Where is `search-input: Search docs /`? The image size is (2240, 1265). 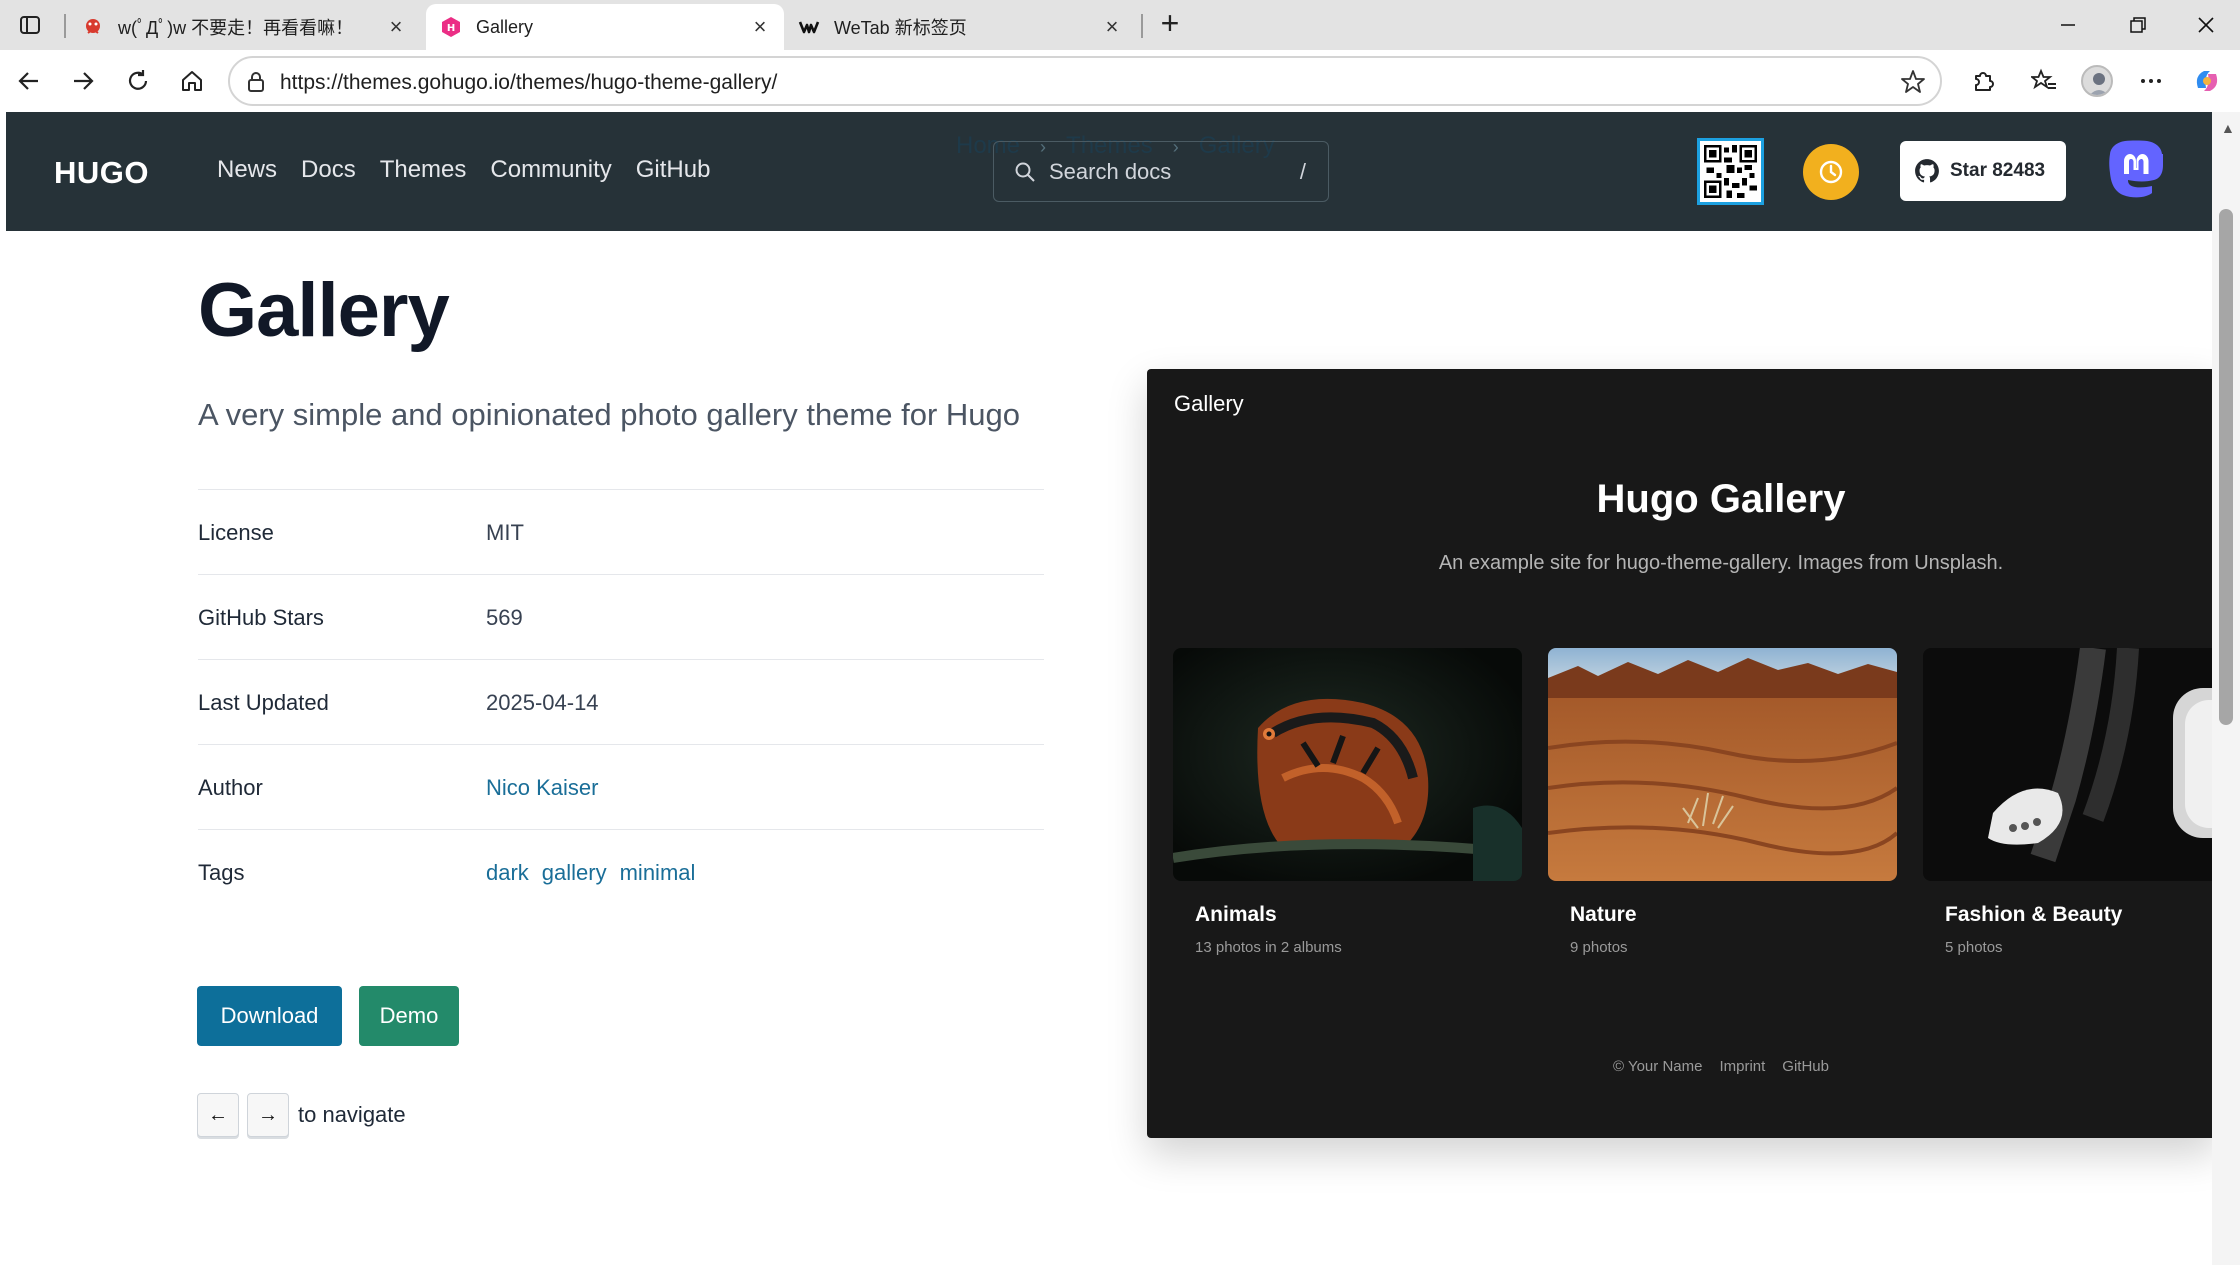 search-input: Search docs / is located at coordinates (1161, 171).